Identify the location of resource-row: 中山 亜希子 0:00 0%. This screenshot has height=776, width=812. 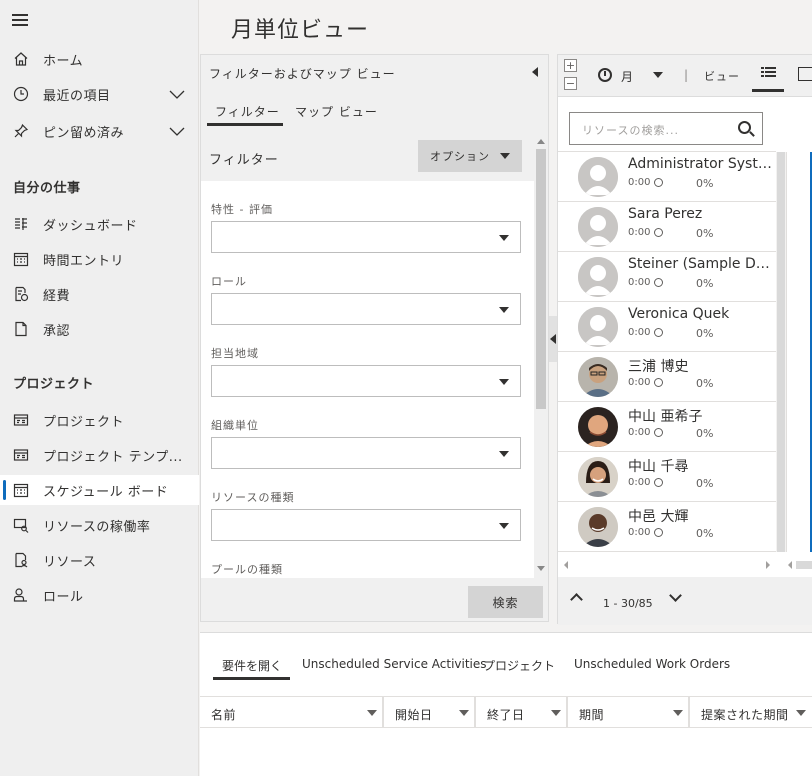
(667, 427).